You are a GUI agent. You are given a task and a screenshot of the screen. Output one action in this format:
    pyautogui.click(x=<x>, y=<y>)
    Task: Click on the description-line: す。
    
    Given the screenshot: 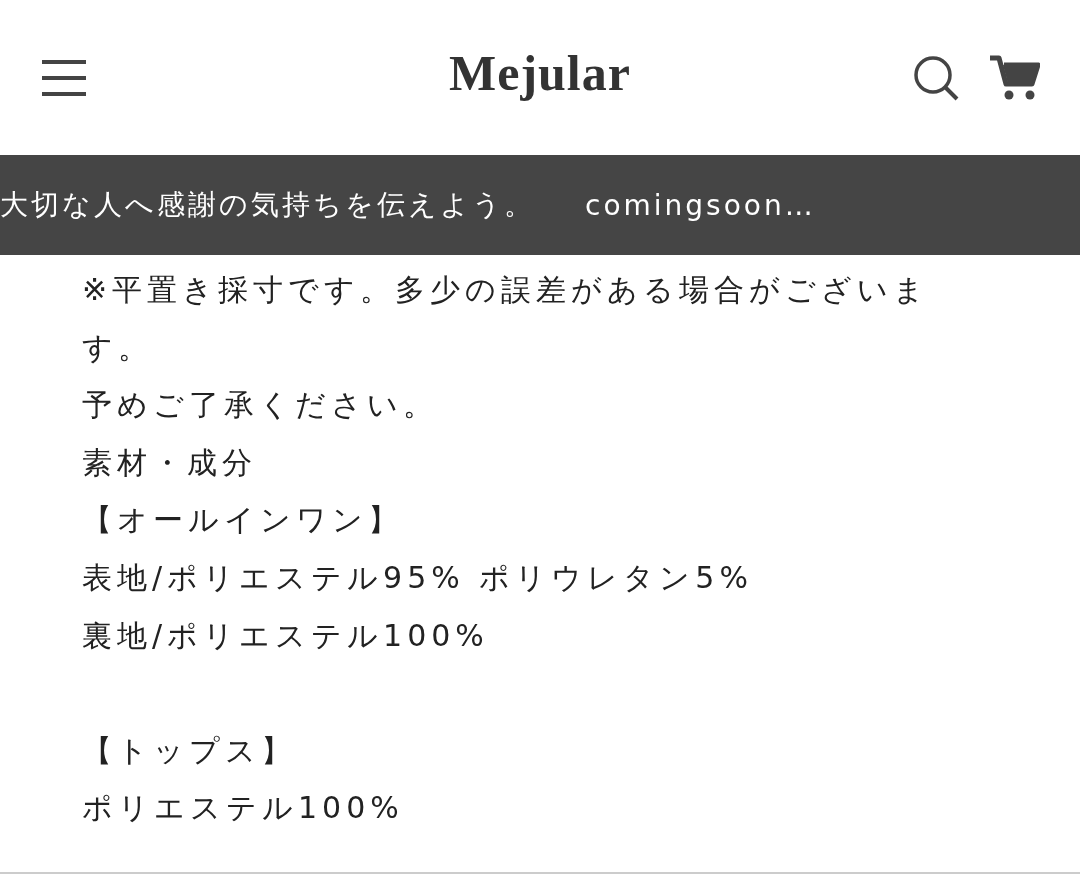 What is the action you would take?
    pyautogui.click(x=118, y=347)
    